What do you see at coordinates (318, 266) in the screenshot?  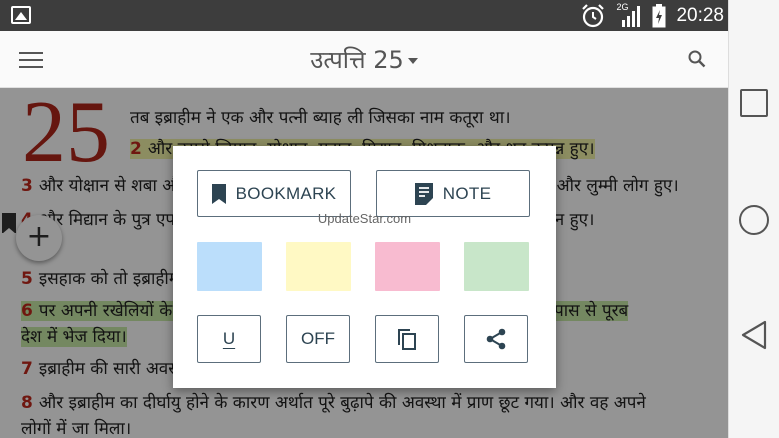 I see `highlight-yellow-swatch` at bounding box center [318, 266].